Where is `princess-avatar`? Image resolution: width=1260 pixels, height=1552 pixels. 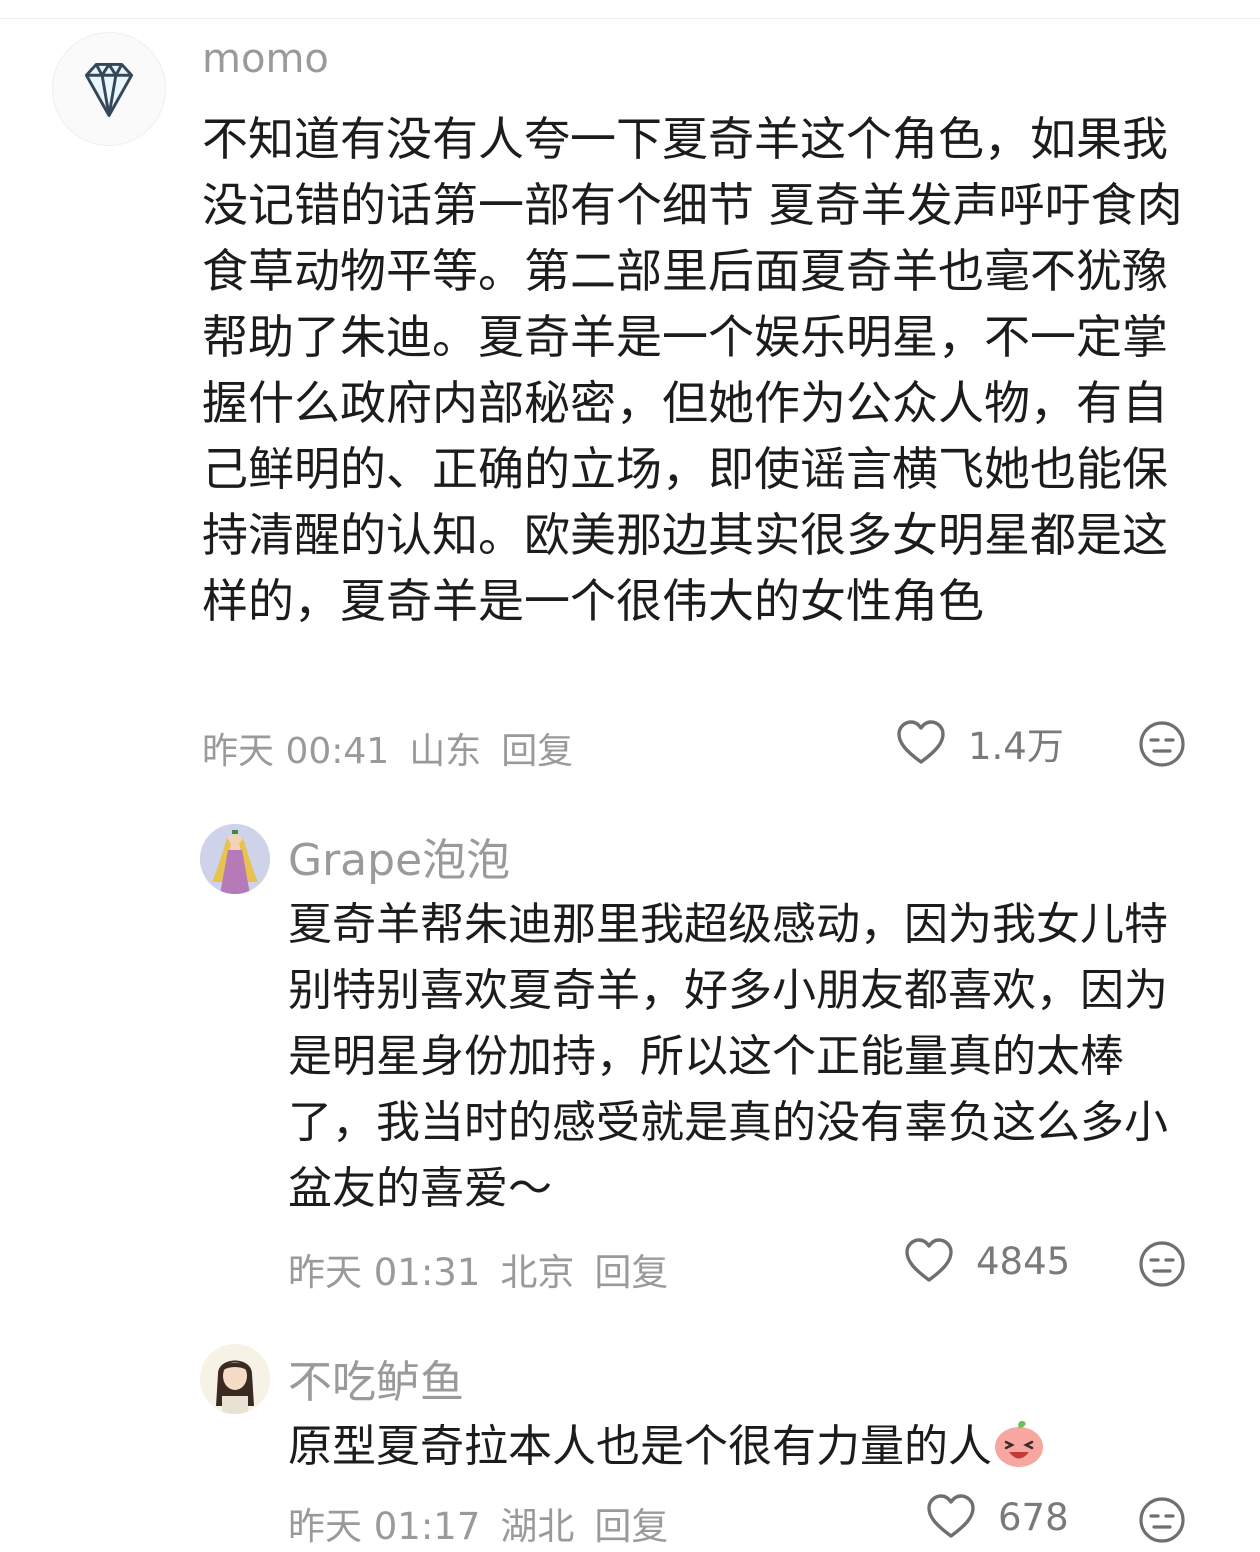 princess-avatar is located at coordinates (235, 859).